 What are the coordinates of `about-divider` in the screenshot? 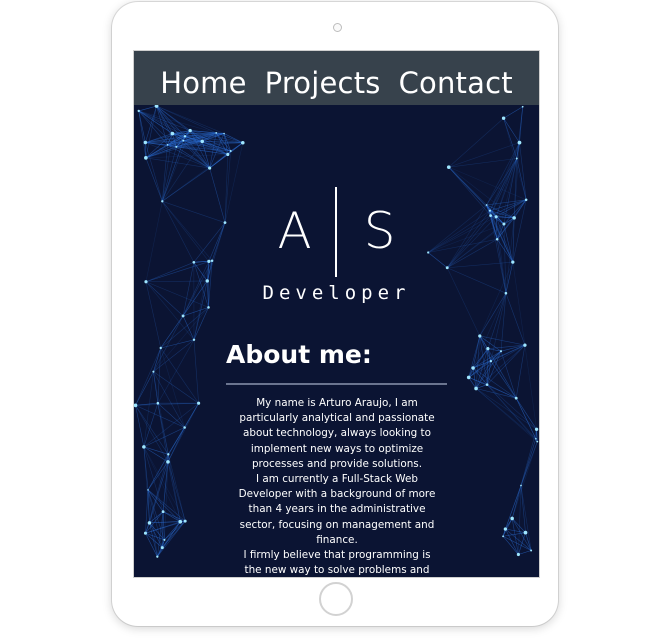 It's located at (336, 384).